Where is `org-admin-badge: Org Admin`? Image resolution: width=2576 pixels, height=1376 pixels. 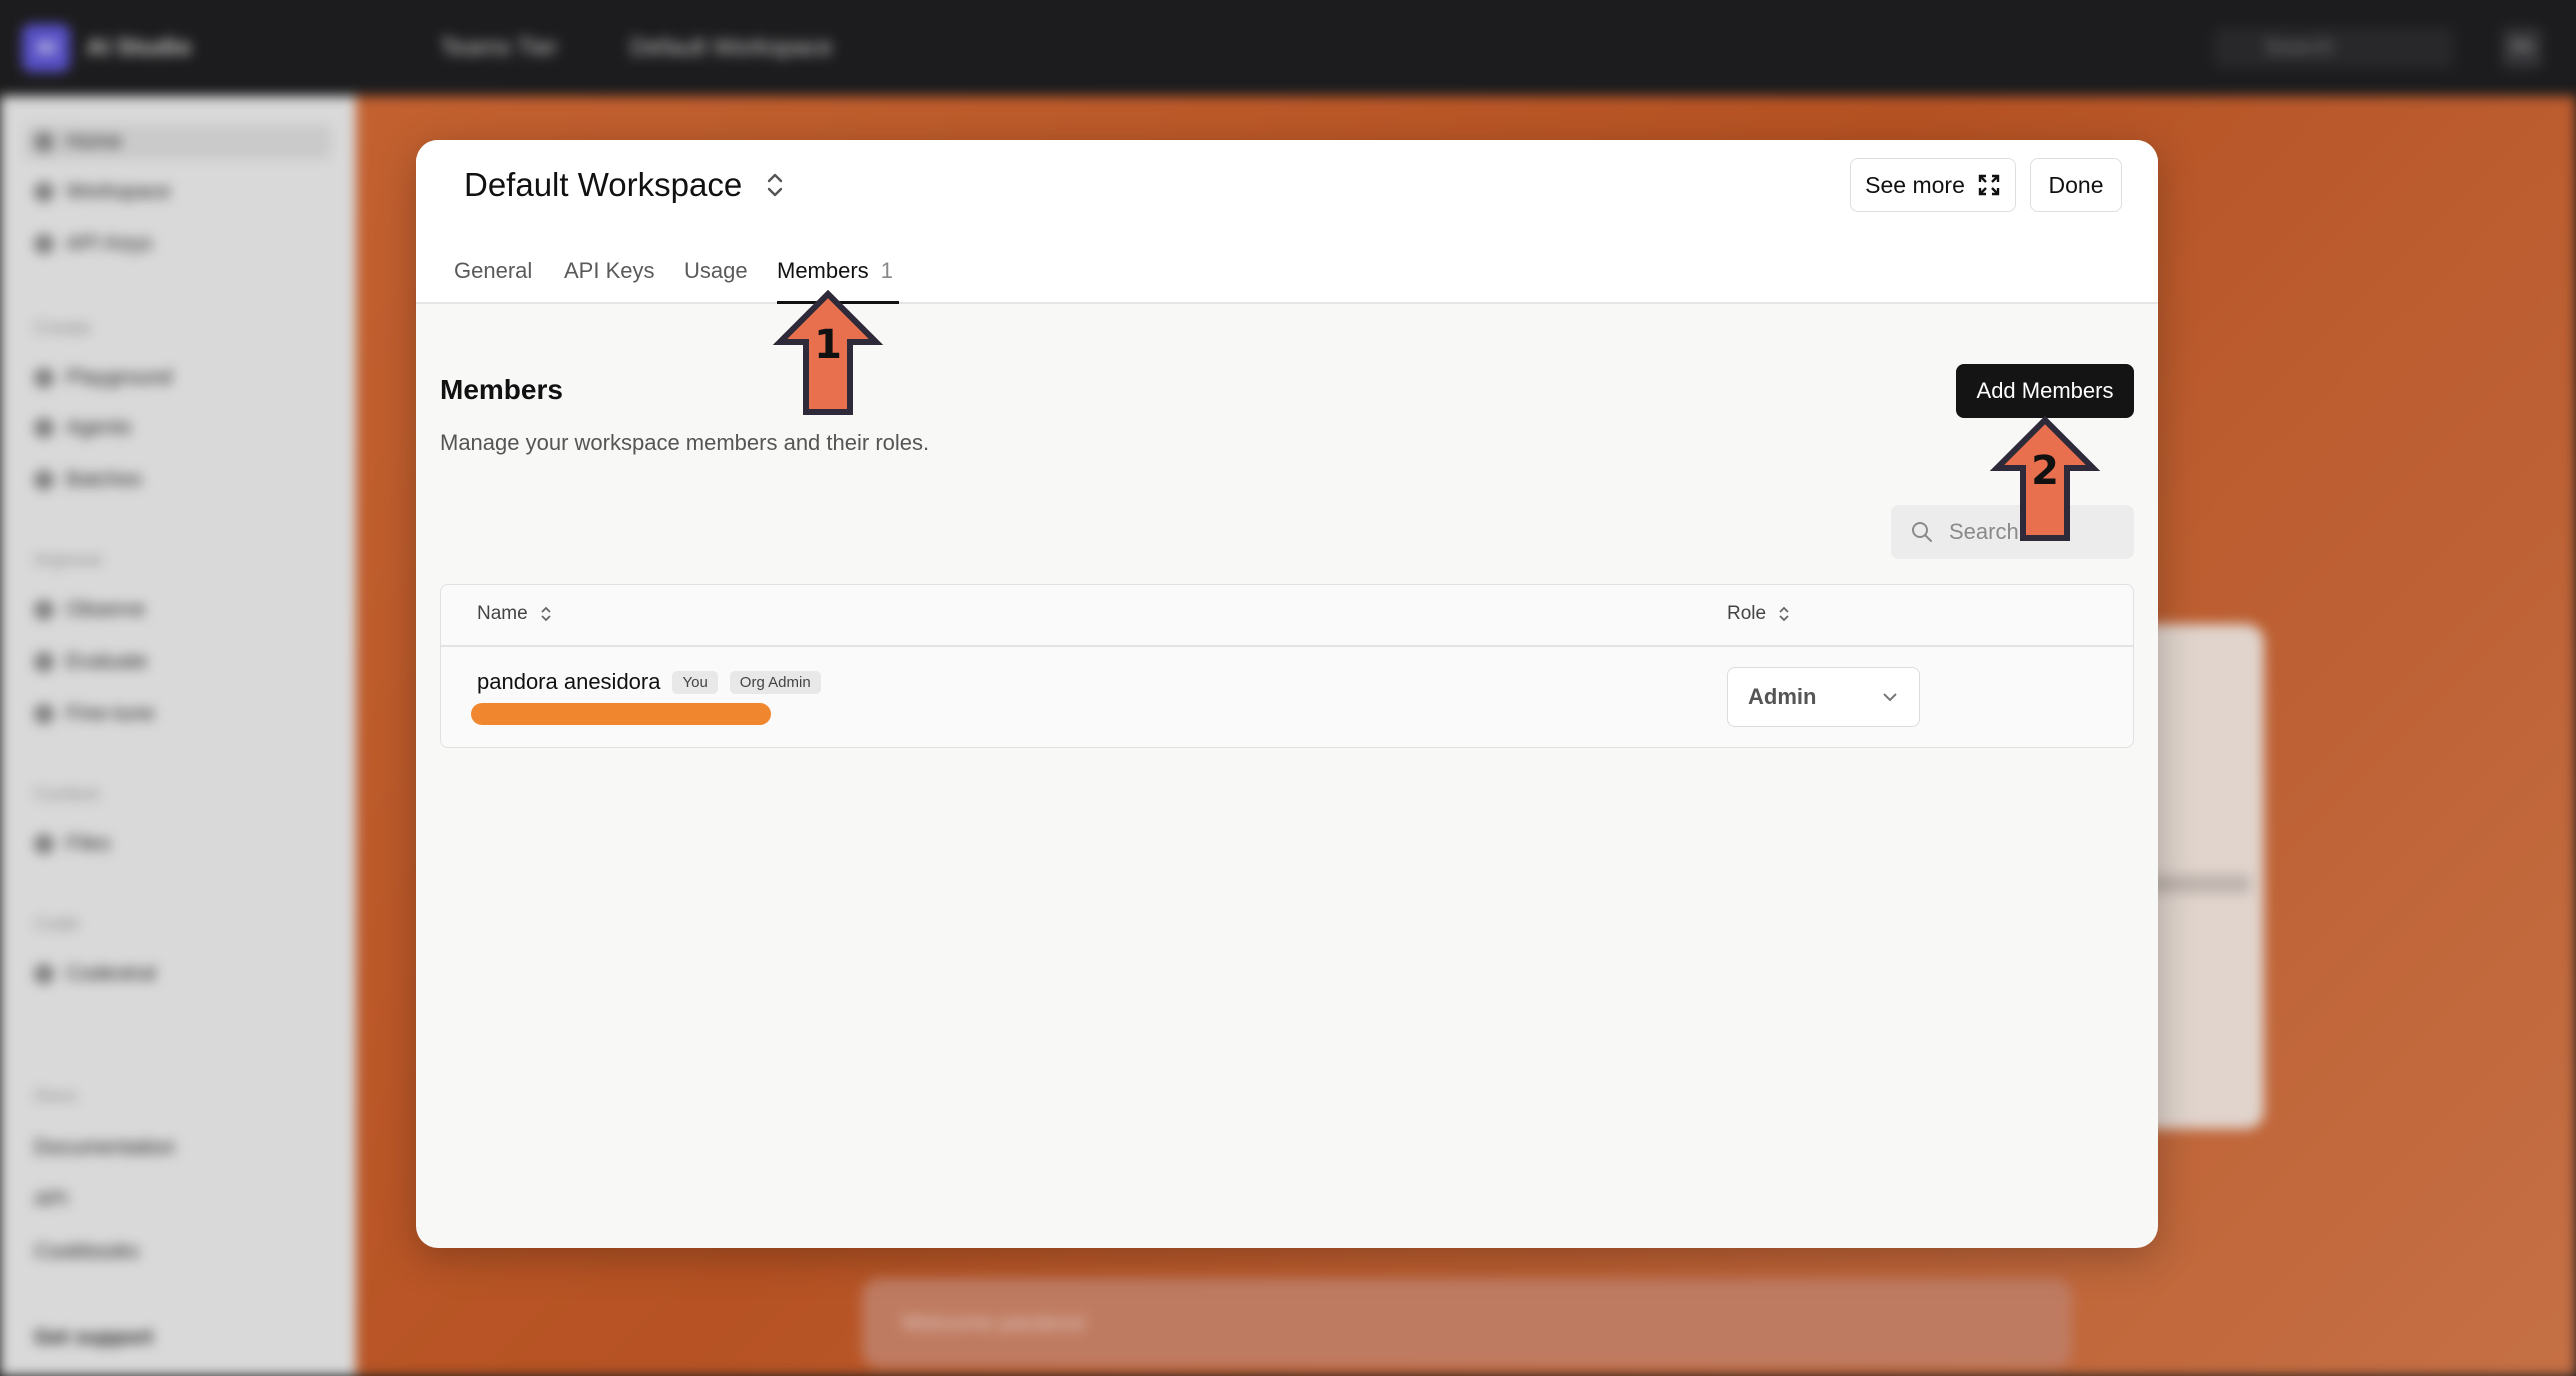 org-admin-badge: Org Admin is located at coordinates (775, 682).